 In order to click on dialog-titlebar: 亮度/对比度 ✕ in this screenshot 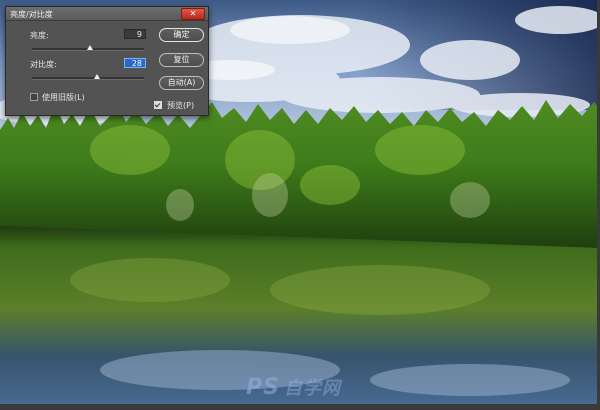, I will do `click(107, 14)`.